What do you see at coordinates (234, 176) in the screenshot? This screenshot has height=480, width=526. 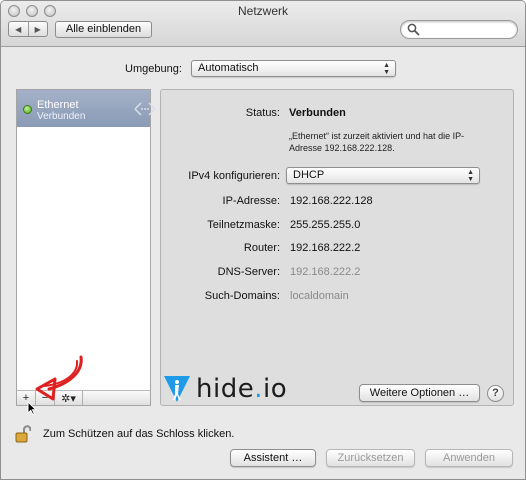 I see `ipv4-label: IPv4 konfigurieren:` at bounding box center [234, 176].